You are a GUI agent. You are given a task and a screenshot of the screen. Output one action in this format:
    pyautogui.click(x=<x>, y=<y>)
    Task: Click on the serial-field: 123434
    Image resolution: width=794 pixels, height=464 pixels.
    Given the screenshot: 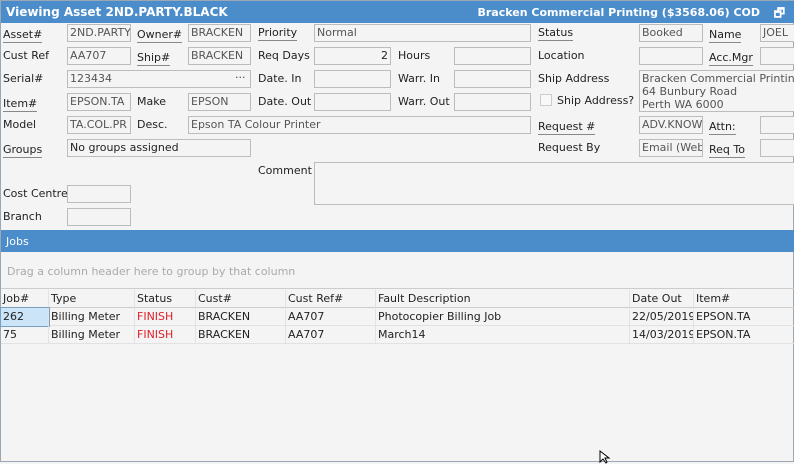 What is the action you would take?
    pyautogui.click(x=159, y=79)
    